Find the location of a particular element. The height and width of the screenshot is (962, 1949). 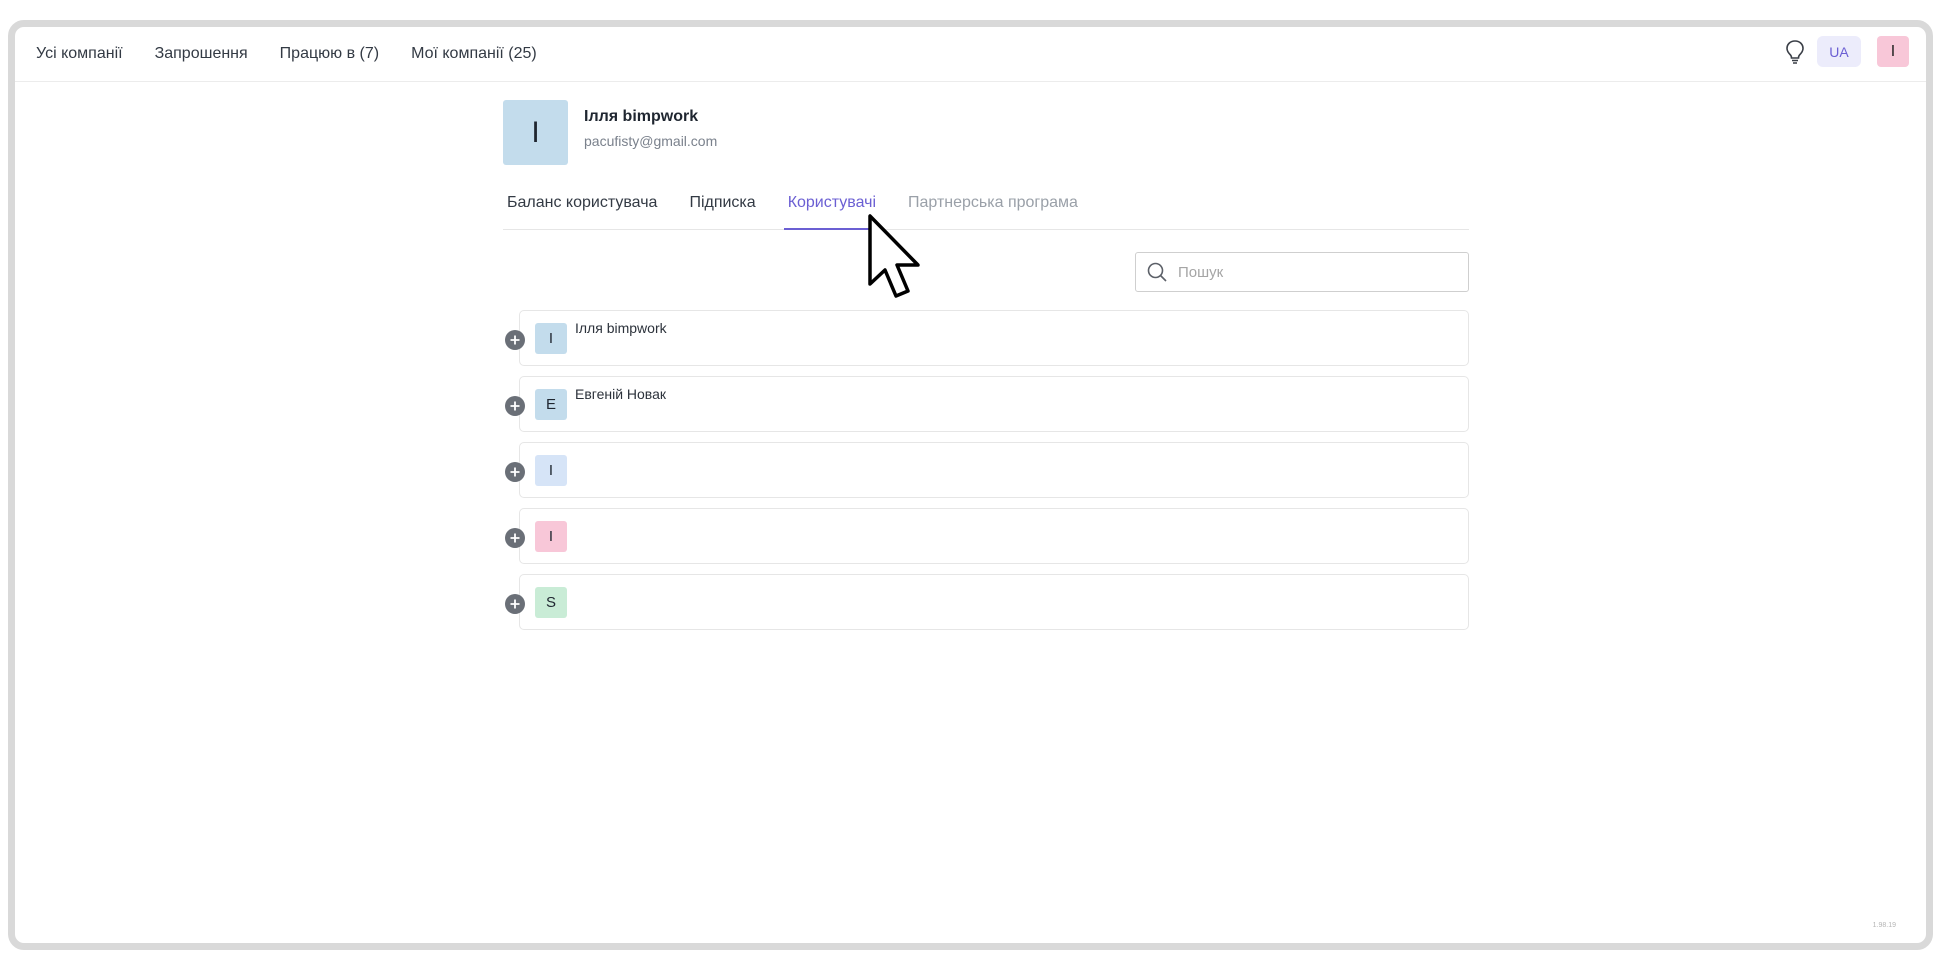

profile-header: I Ілля bimpwork pacufisty@gmail.com is located at coordinates (610, 132).